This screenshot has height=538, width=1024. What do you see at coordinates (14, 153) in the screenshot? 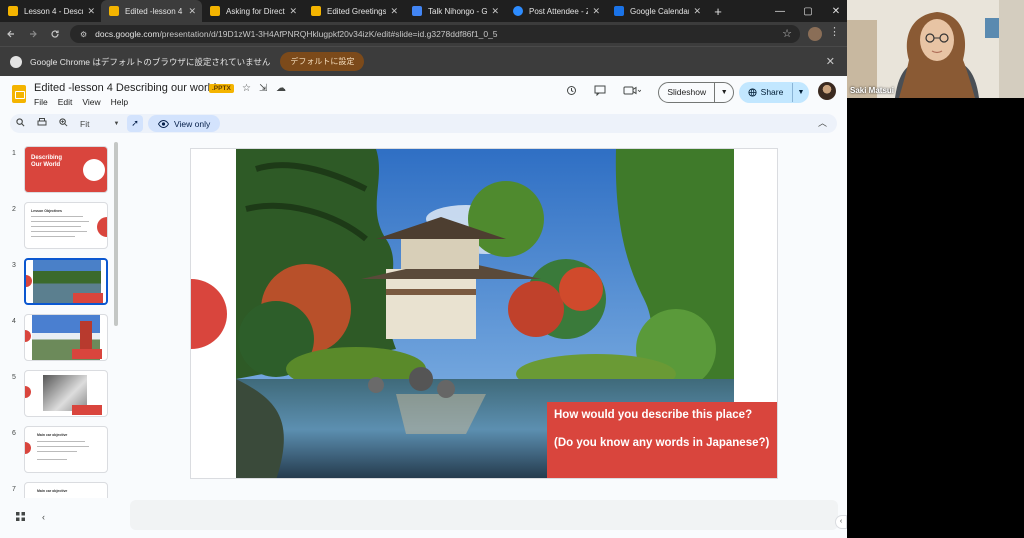
I see `slide-number: 1` at bounding box center [14, 153].